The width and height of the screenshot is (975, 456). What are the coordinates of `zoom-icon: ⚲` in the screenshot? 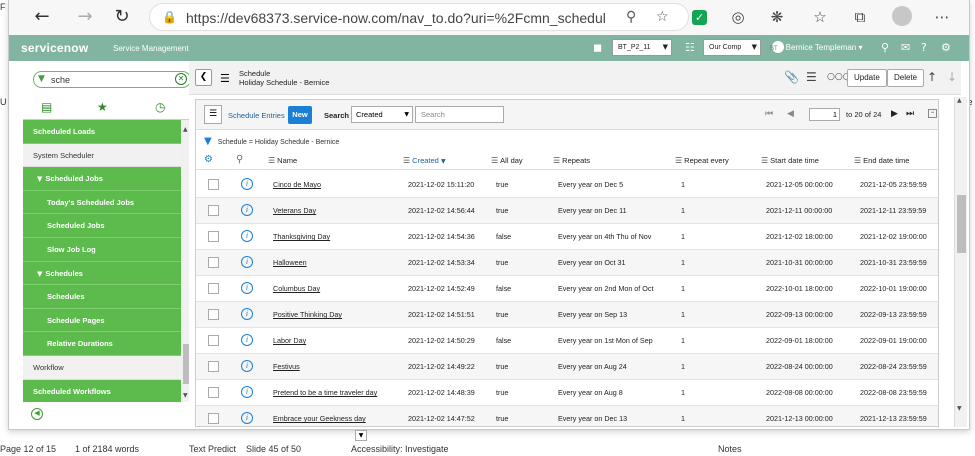 It's located at (631, 17).